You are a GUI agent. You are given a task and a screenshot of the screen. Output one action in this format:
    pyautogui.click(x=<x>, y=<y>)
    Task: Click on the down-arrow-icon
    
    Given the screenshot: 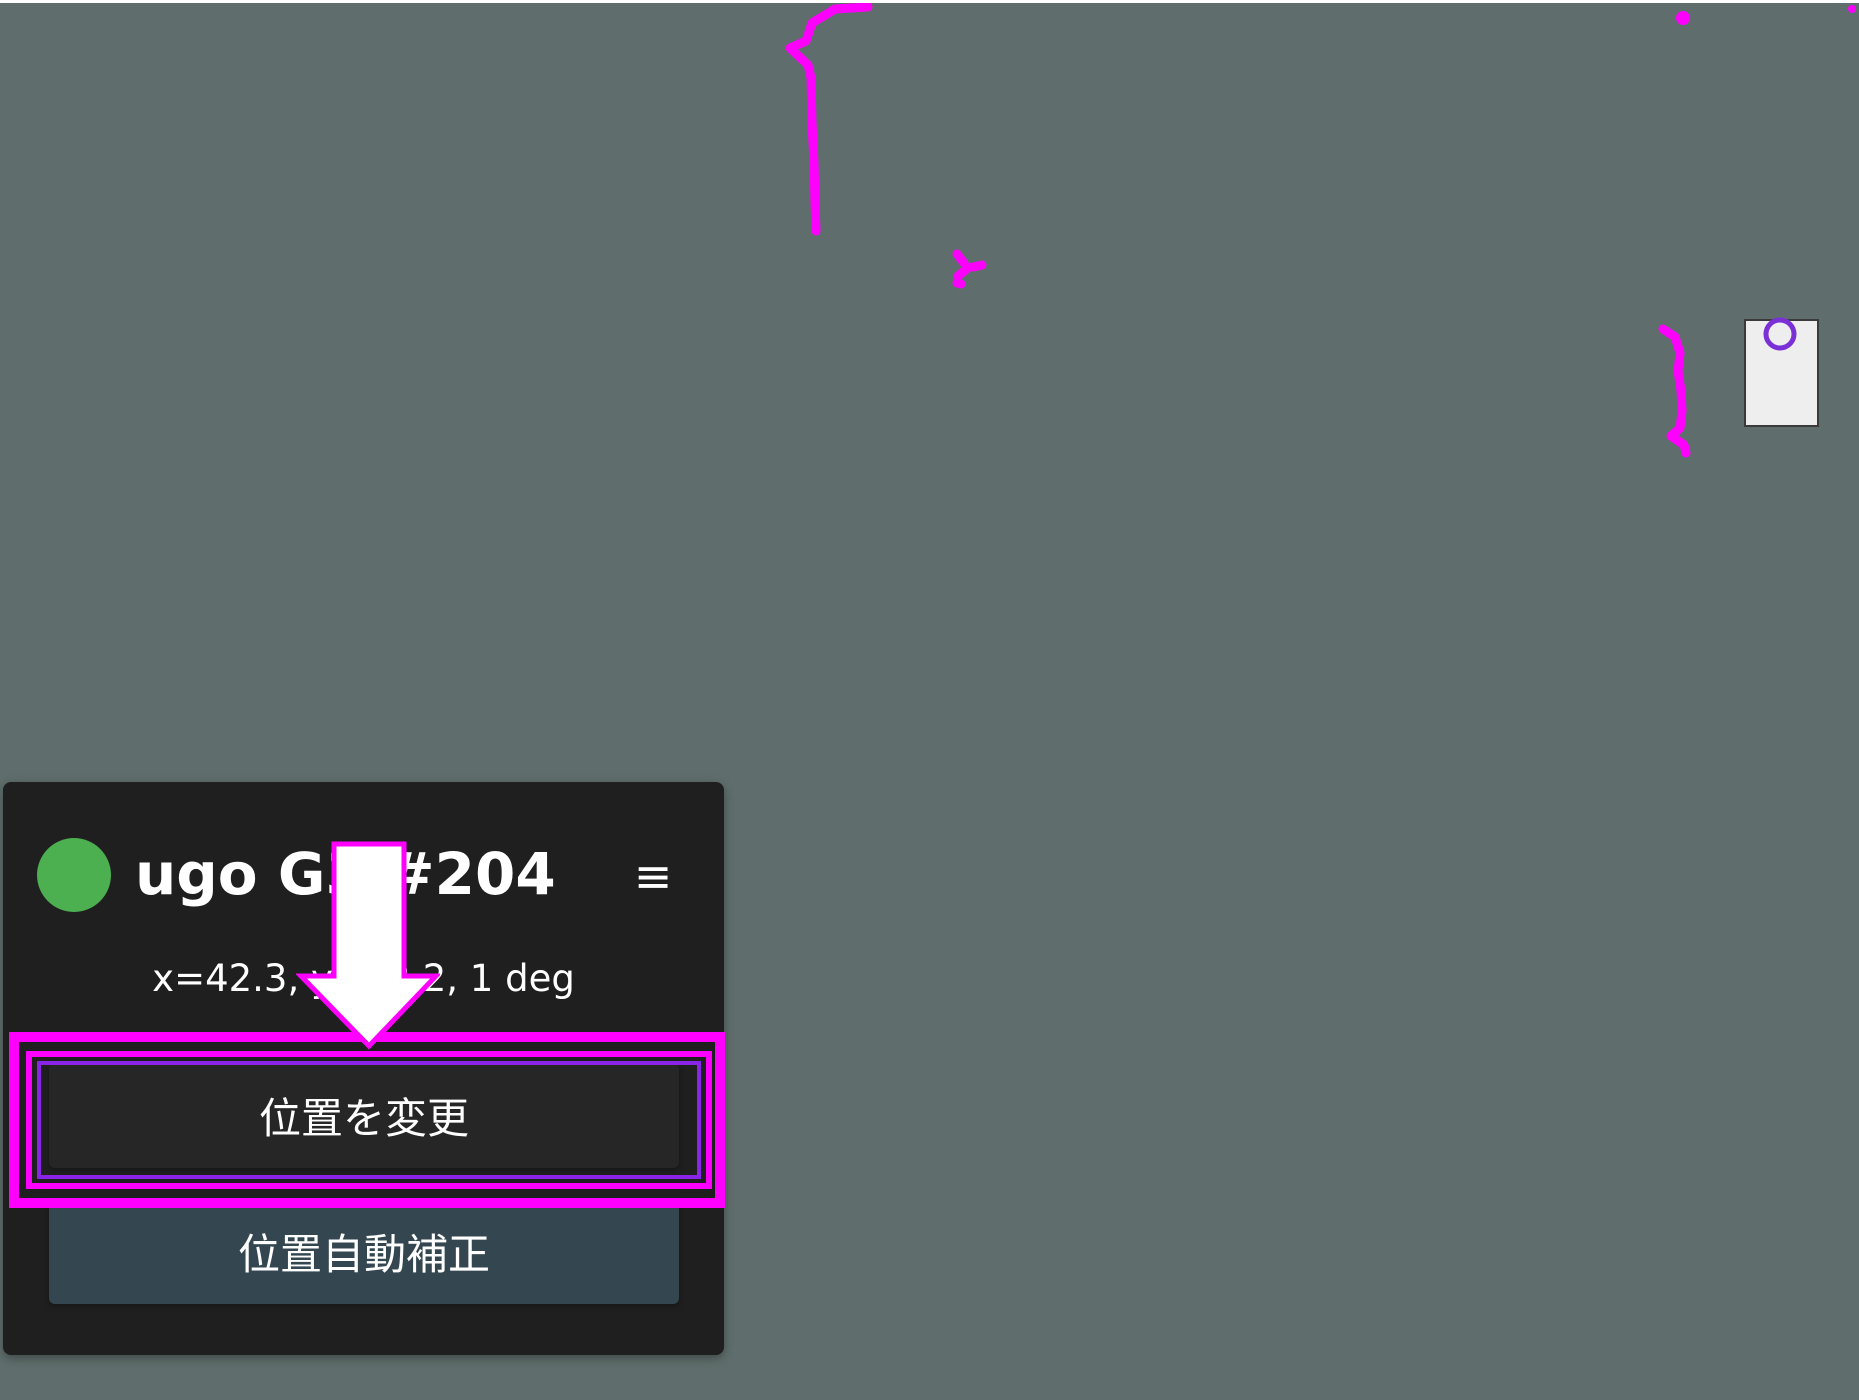 What is the action you would take?
    pyautogui.click(x=368, y=945)
    